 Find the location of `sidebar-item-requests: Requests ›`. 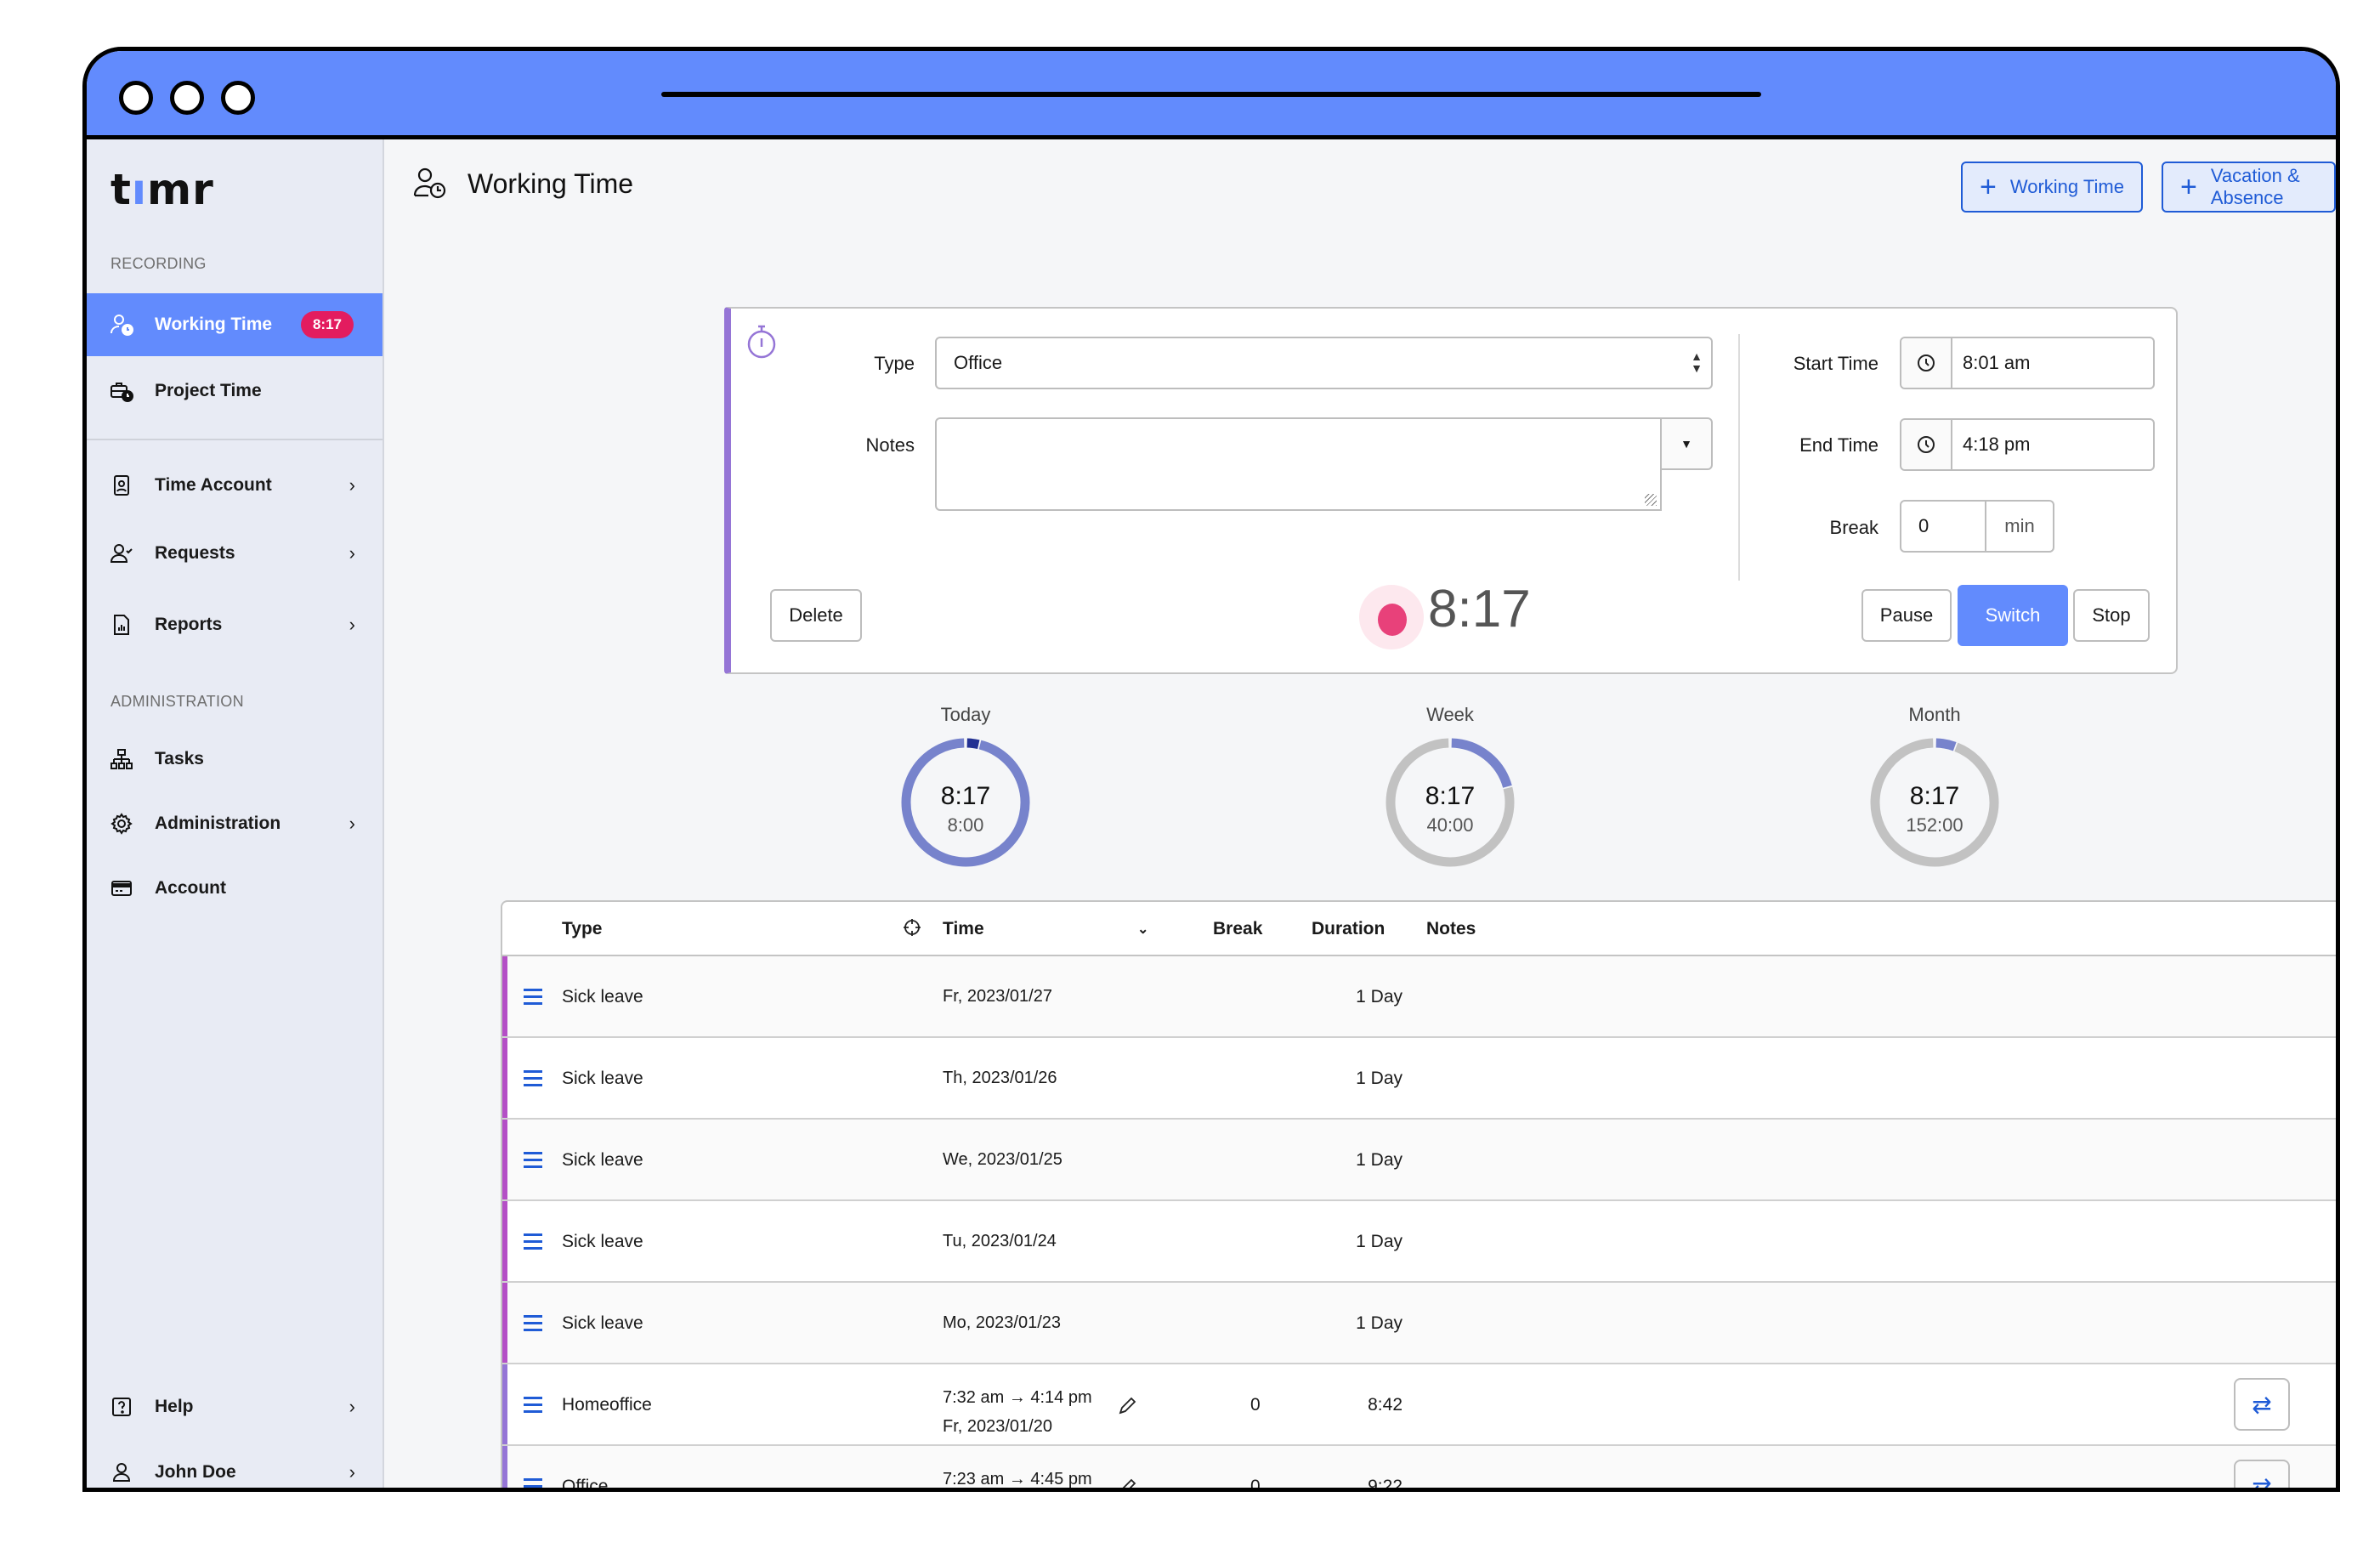

sidebar-item-requests: Requests › is located at coordinates (234, 553).